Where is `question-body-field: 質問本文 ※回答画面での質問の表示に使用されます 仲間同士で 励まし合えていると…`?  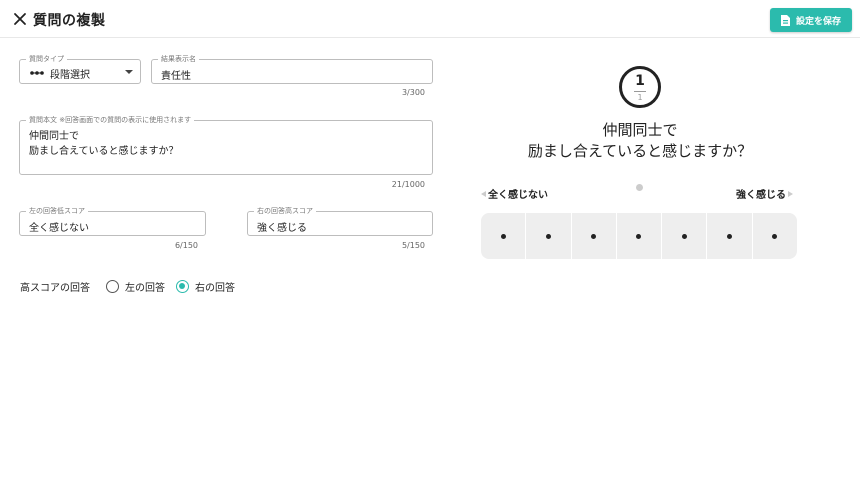 question-body-field: 質問本文 ※回答画面での質問の表示に使用されます 仲間同士で 励まし合えていると… is located at coordinates (226, 145).